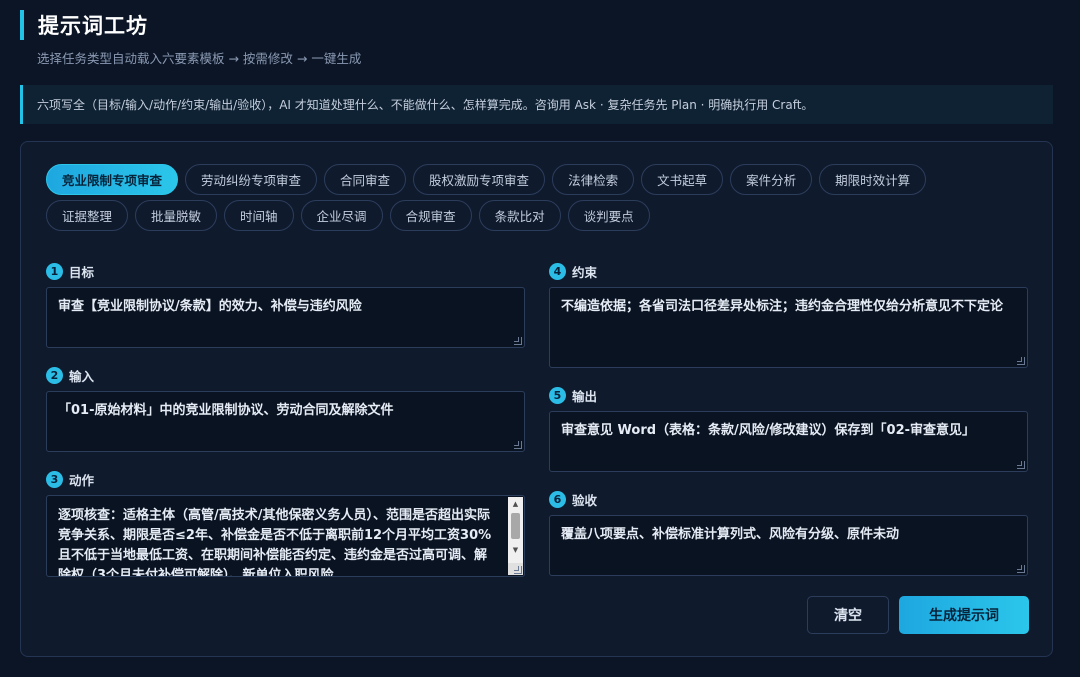 Image resolution: width=1080 pixels, height=677 pixels. I want to click on field-input-title: 输入, so click(82, 376).